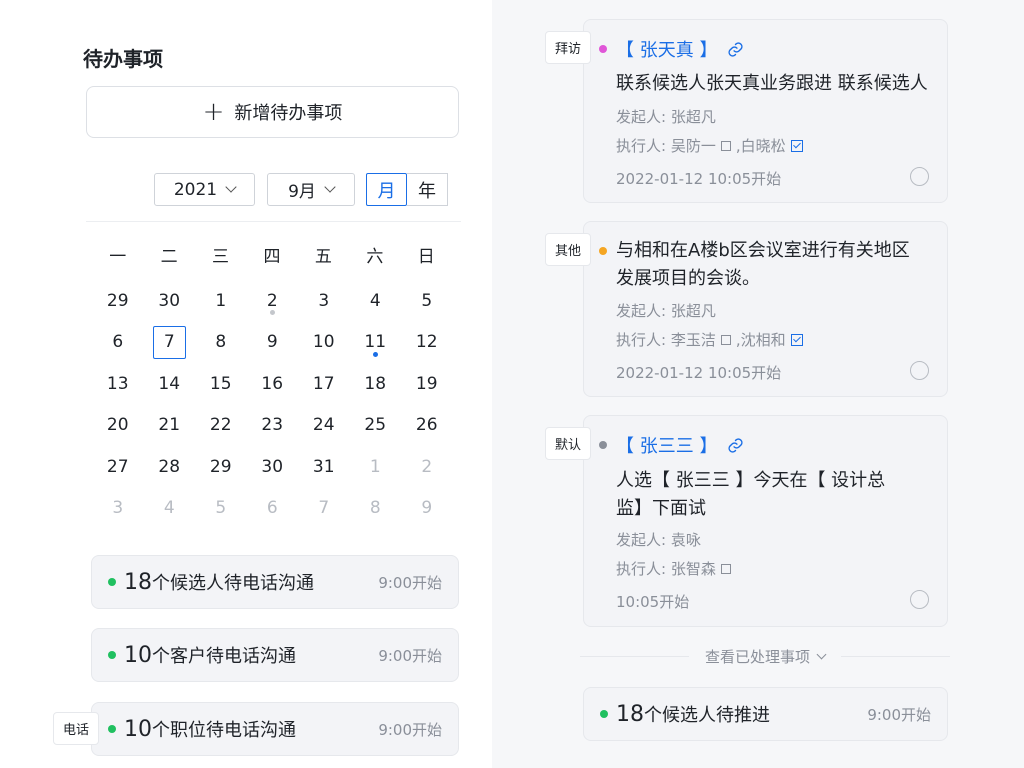 The height and width of the screenshot is (768, 1024). What do you see at coordinates (765, 714) in the screenshot?
I see `task-summary-card: 18 个候选人待推进 9:00开始` at bounding box center [765, 714].